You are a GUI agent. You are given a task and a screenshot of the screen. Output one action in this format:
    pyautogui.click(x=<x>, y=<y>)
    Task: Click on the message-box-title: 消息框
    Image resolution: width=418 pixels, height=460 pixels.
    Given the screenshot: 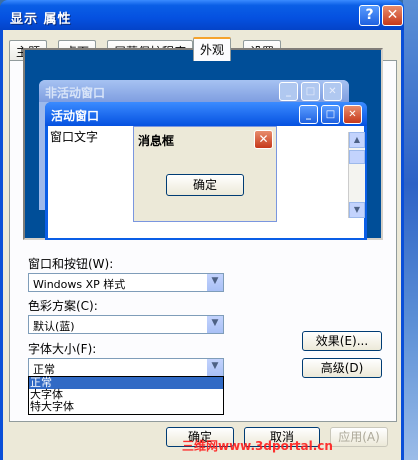 What is the action you would take?
    pyautogui.click(x=156, y=141)
    